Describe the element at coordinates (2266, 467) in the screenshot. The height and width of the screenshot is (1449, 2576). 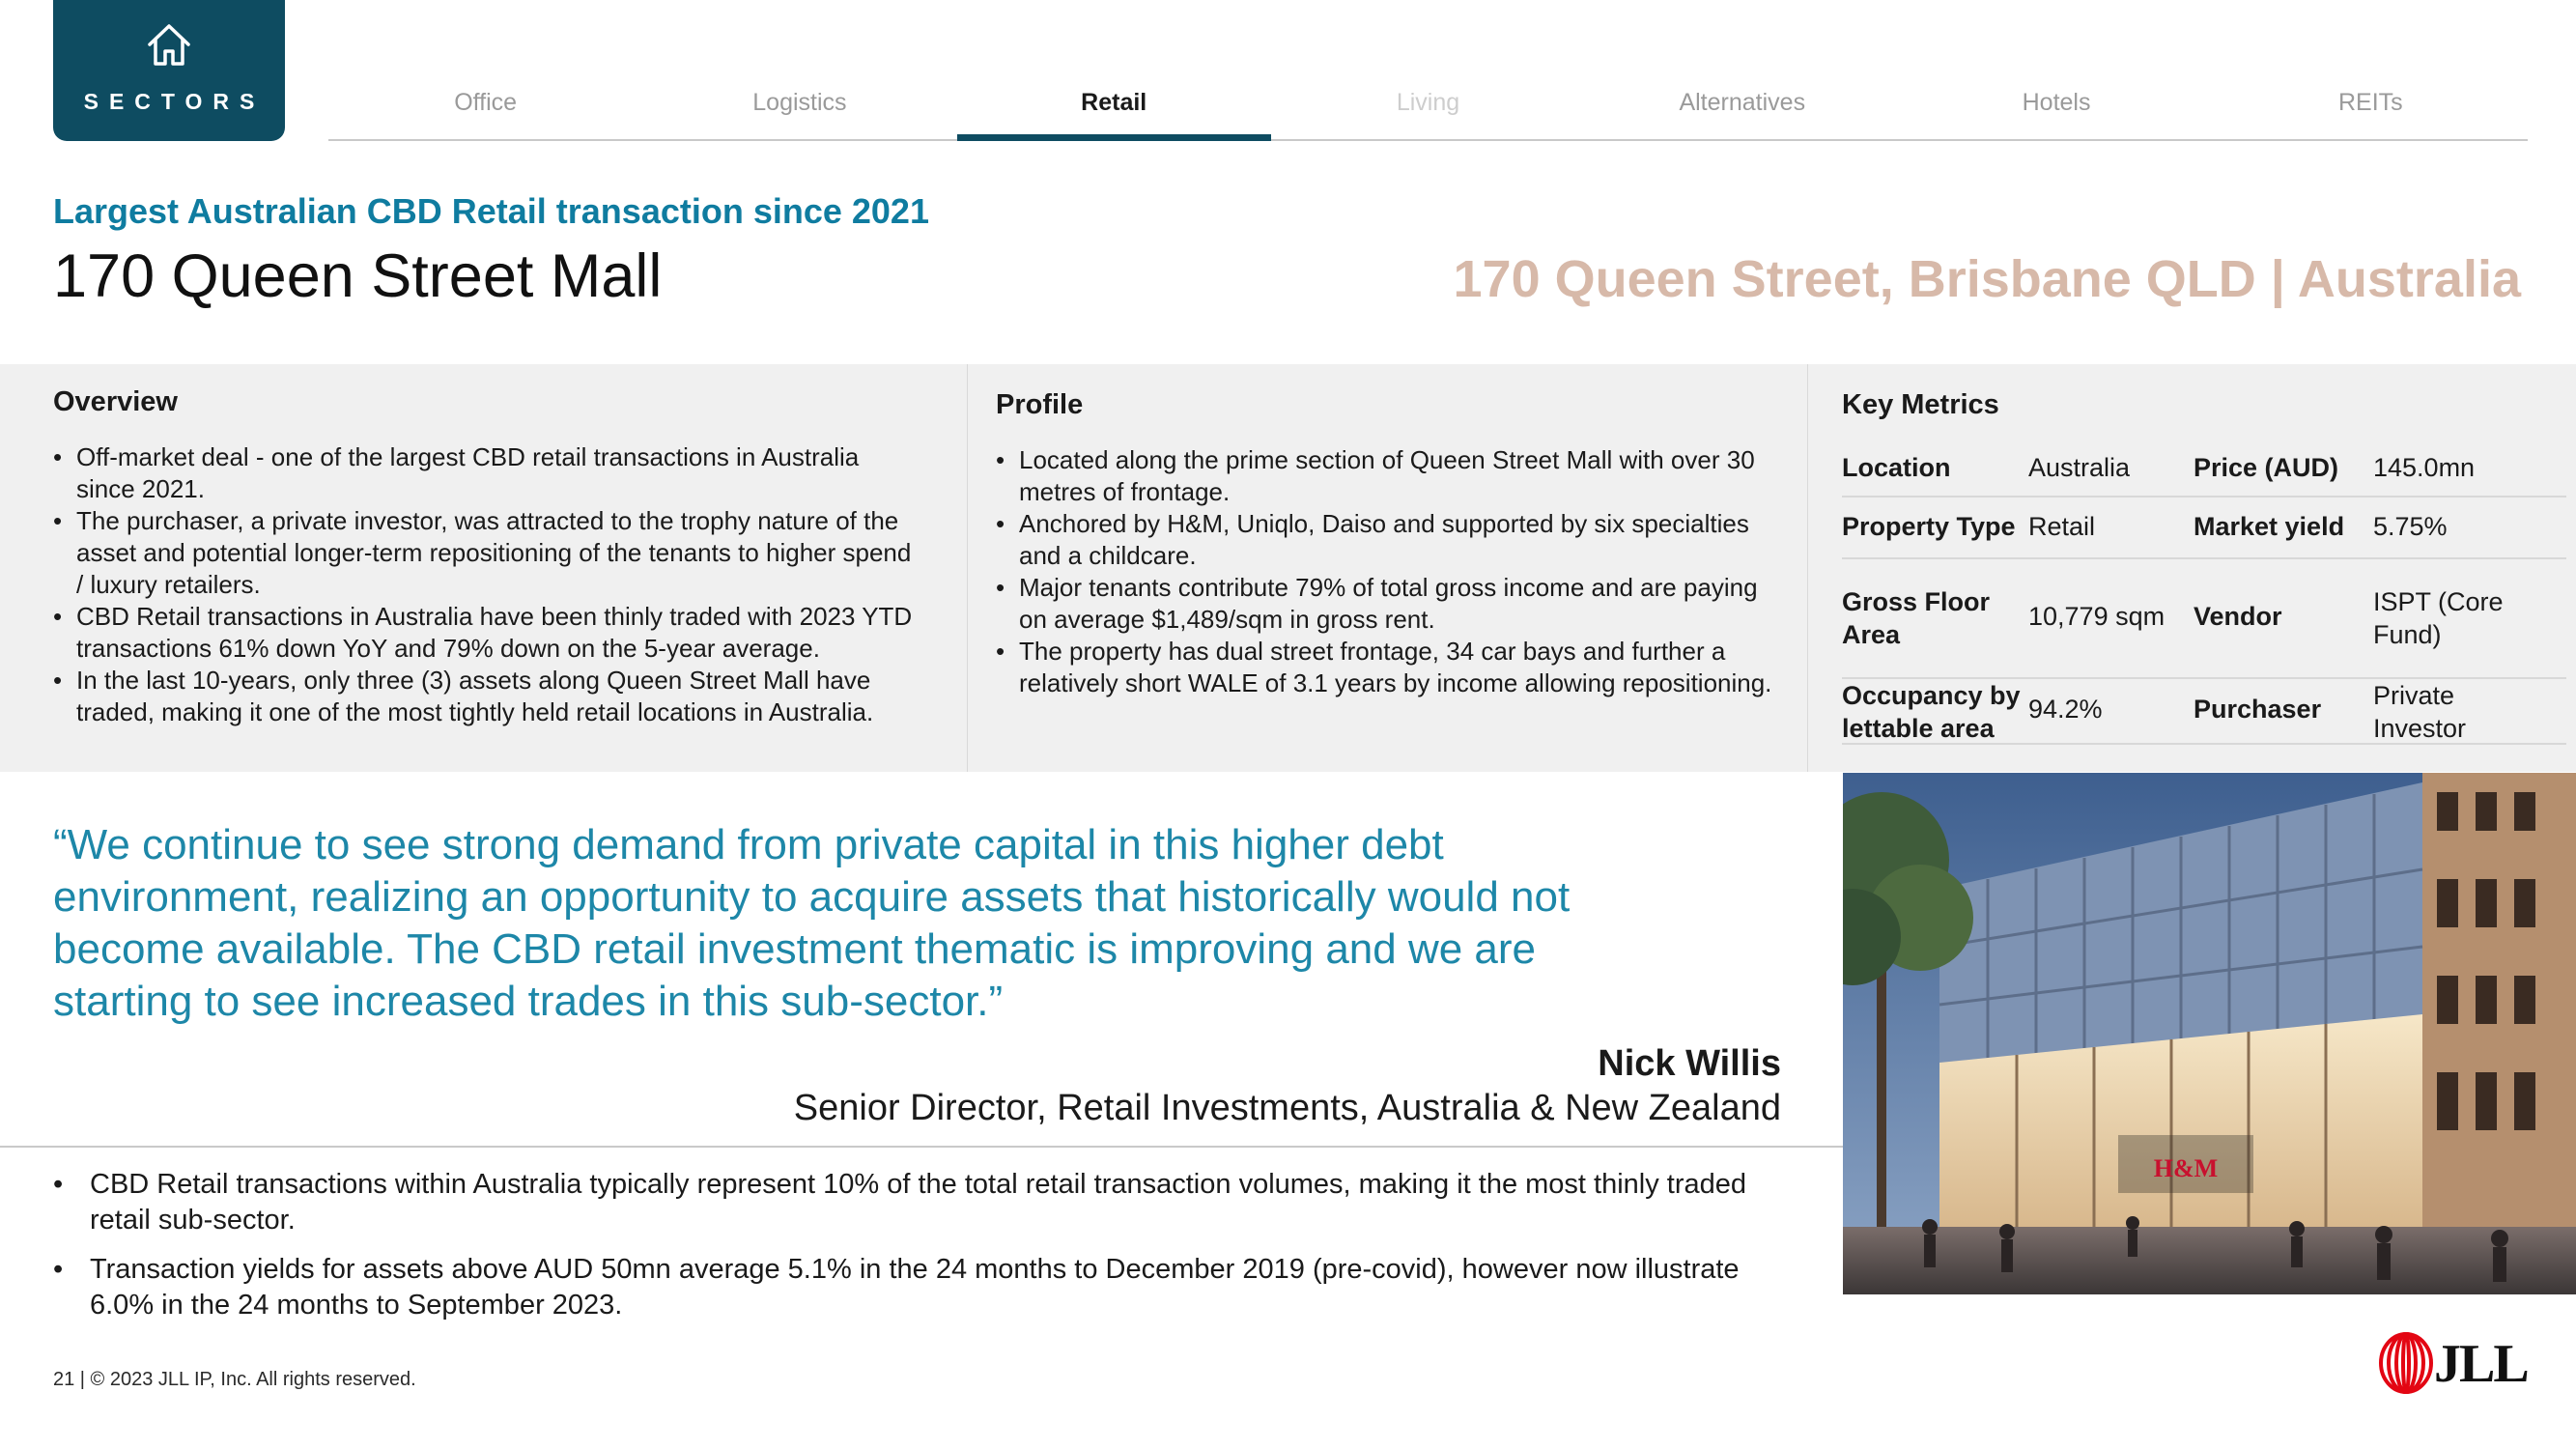
I see `metric-label: Price (AUD)` at that location.